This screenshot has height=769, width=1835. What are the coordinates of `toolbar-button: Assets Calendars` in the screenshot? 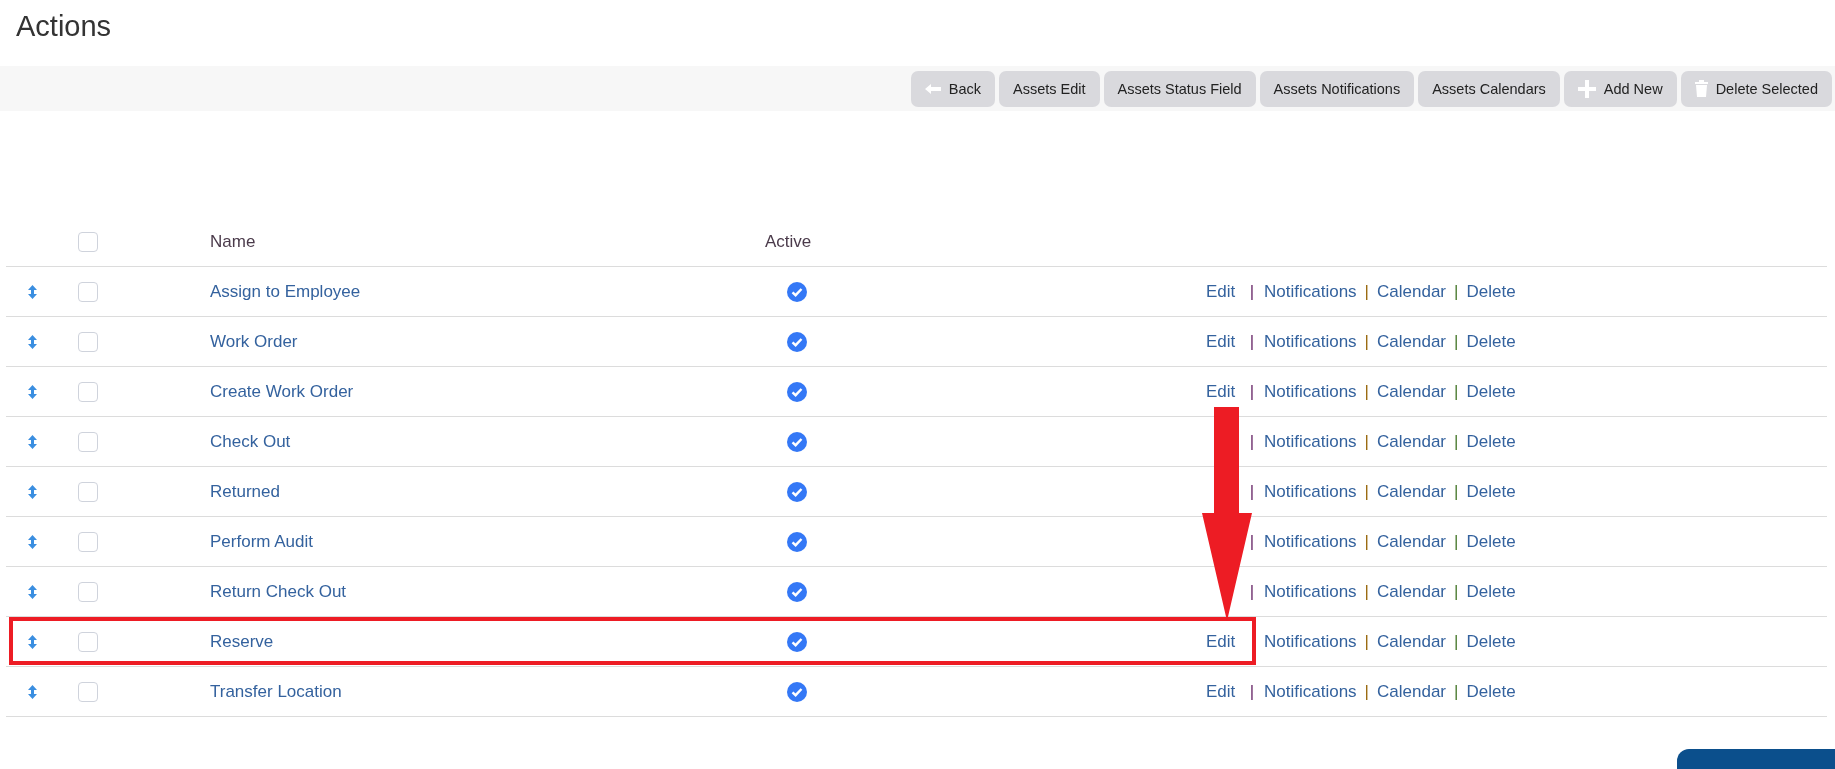 It's located at (1489, 88).